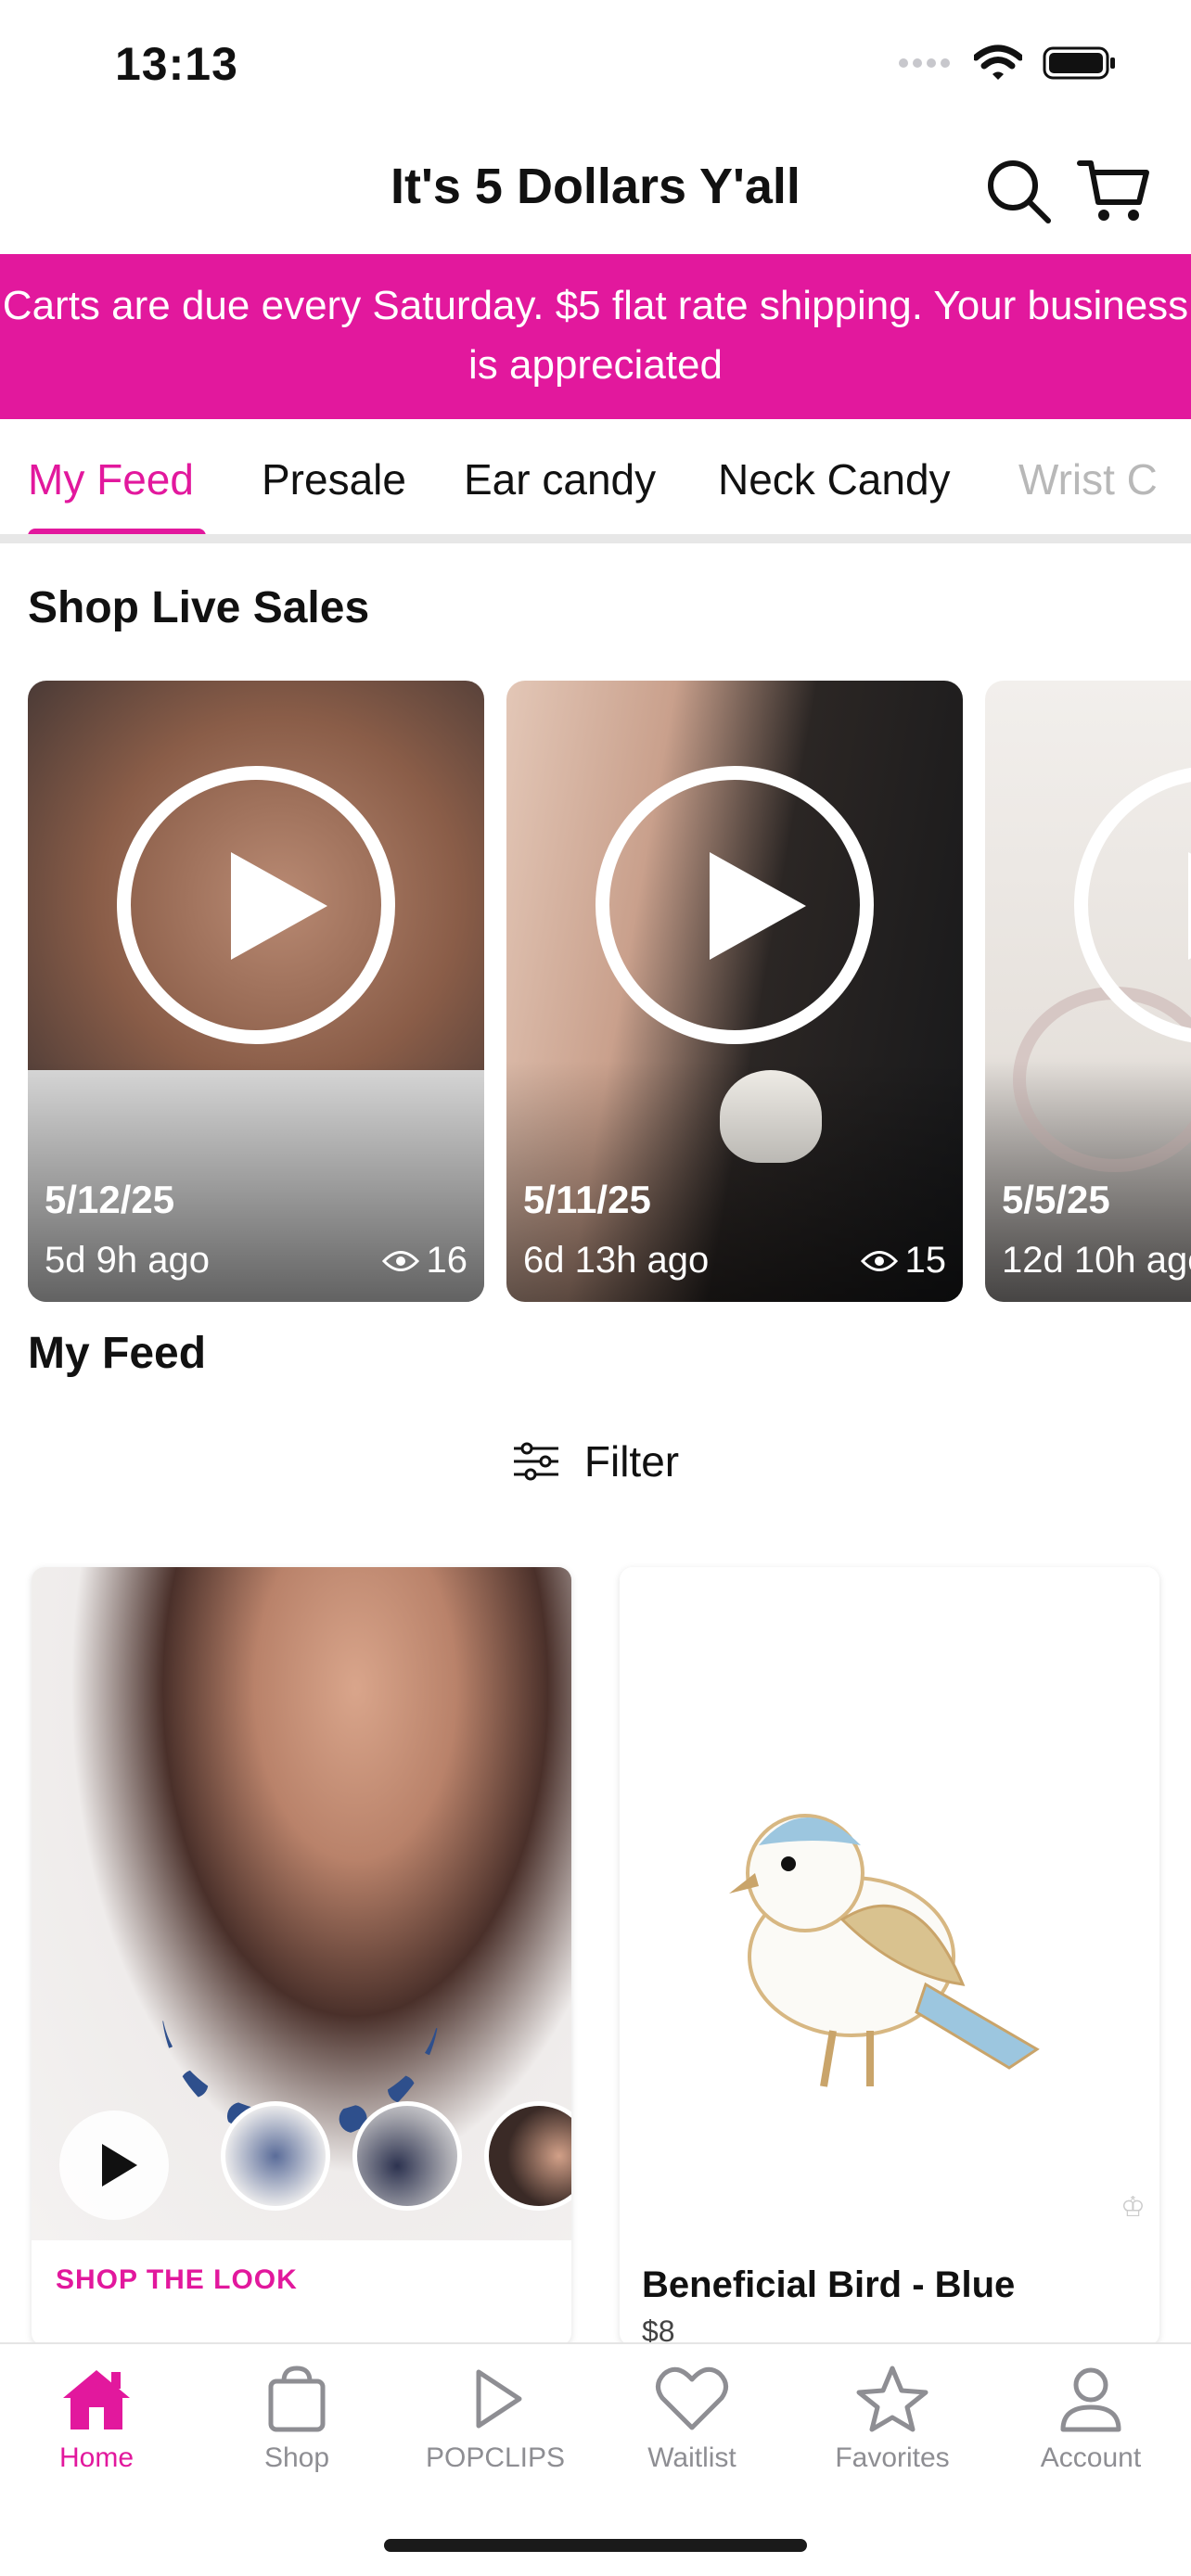 The width and height of the screenshot is (1191, 2576). What do you see at coordinates (177, 2280) in the screenshot?
I see `shop-the-look-label: SHOP THE LOOK` at bounding box center [177, 2280].